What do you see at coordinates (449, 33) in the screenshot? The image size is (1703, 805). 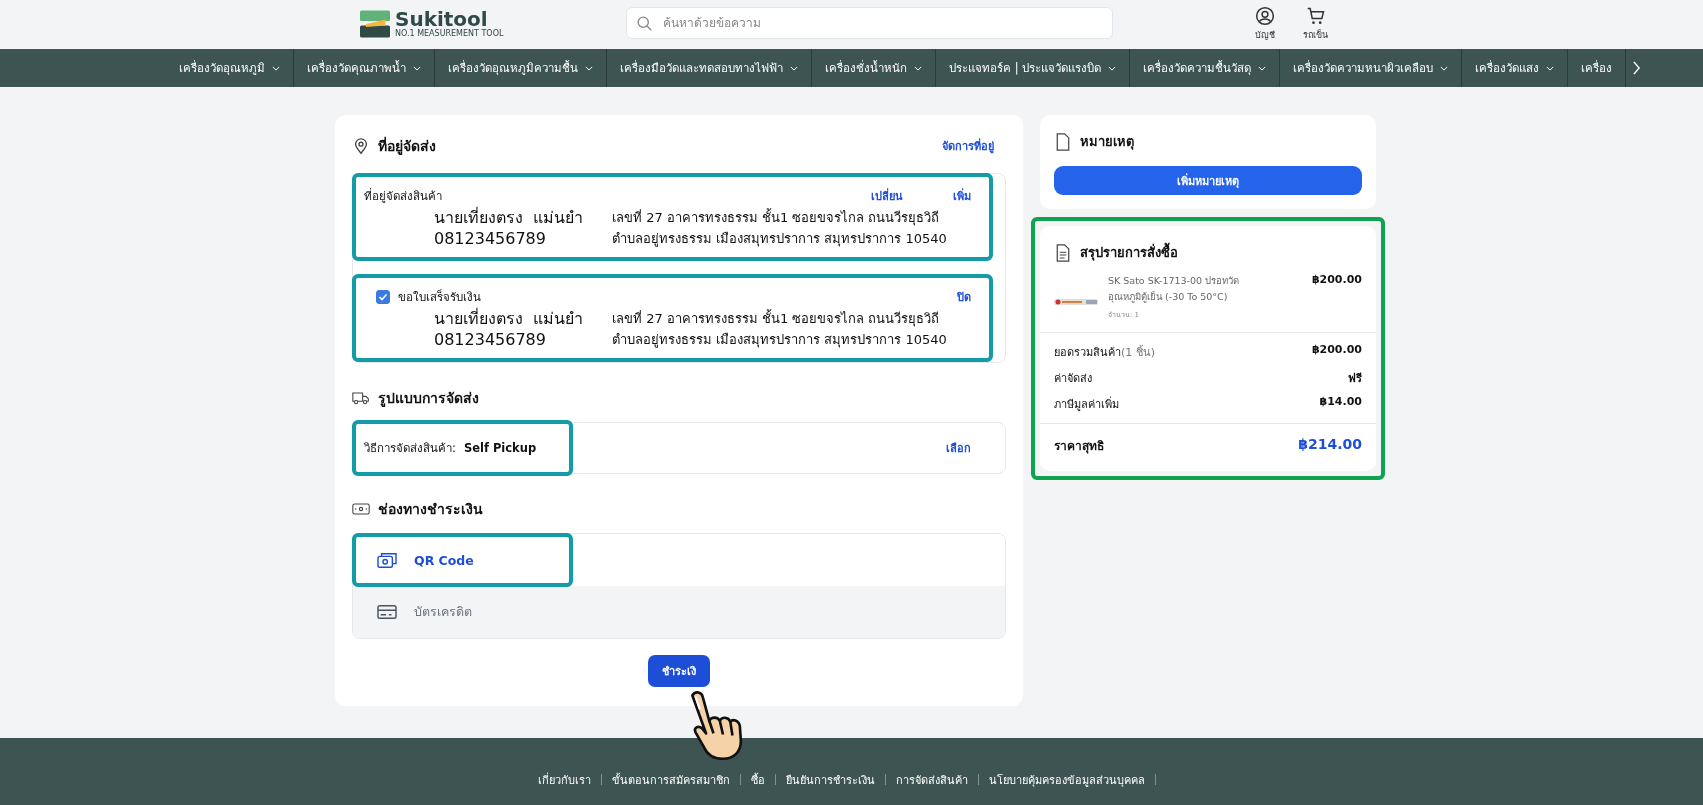 I see `logo-tagline: NO.1 MEASUREMENT TOOL` at bounding box center [449, 33].